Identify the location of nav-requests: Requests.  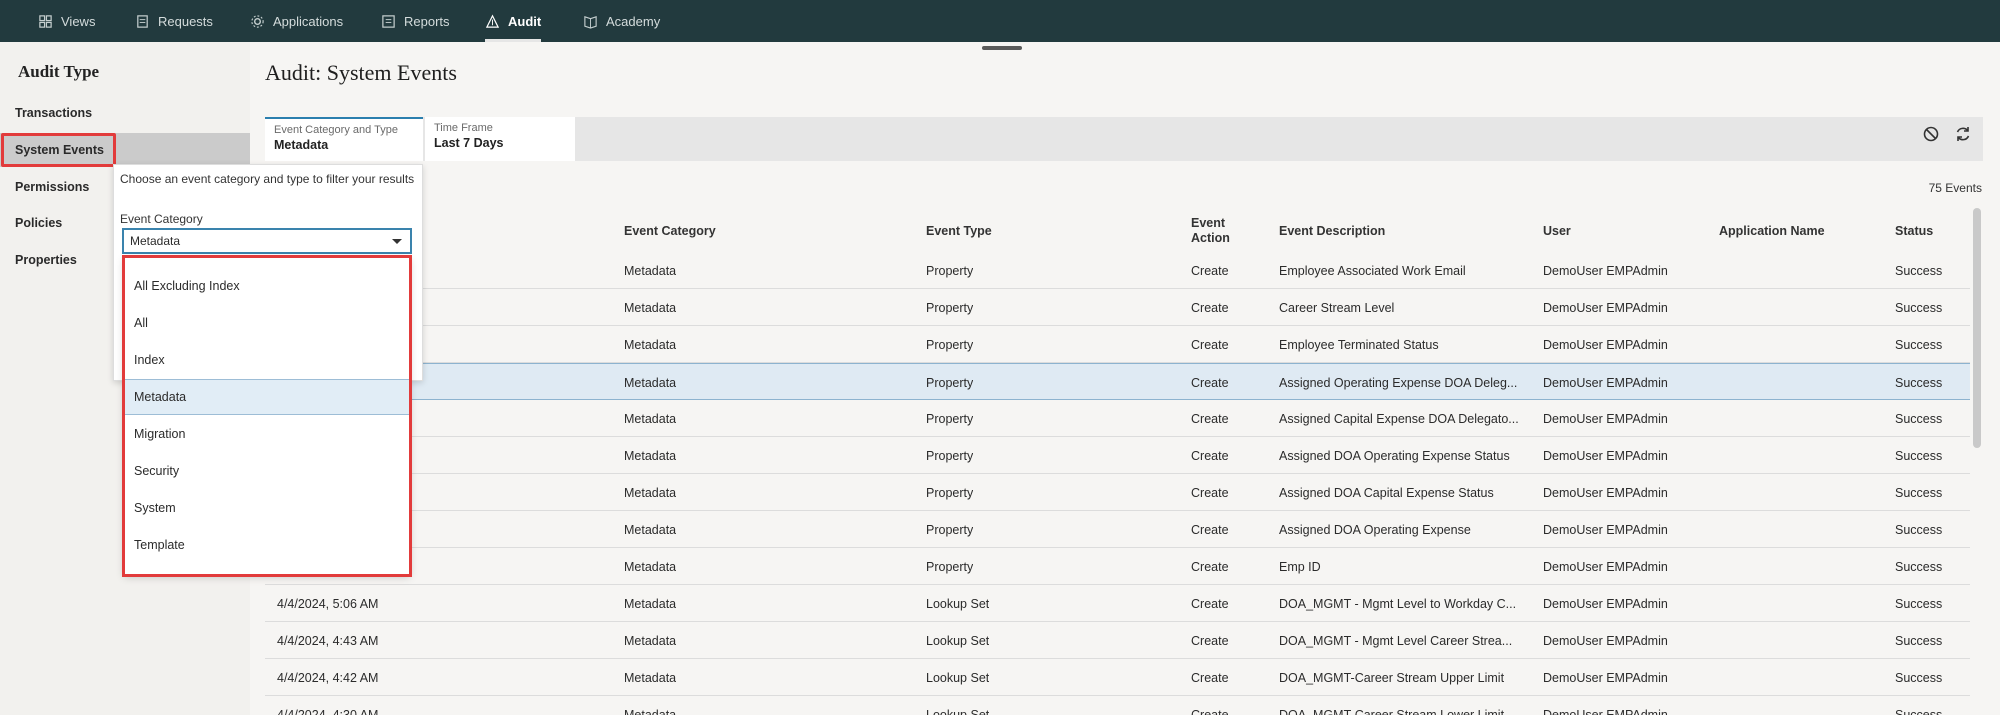
(174, 21).